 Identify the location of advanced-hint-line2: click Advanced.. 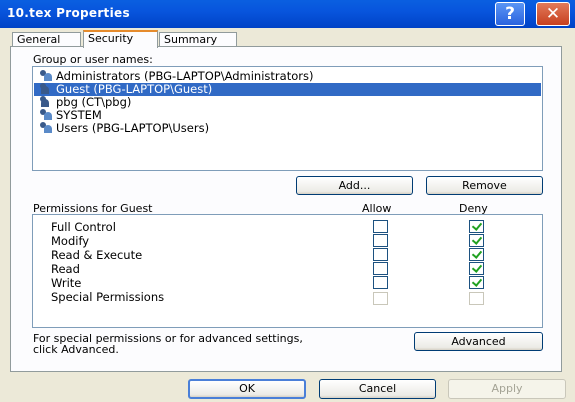
(76, 349).